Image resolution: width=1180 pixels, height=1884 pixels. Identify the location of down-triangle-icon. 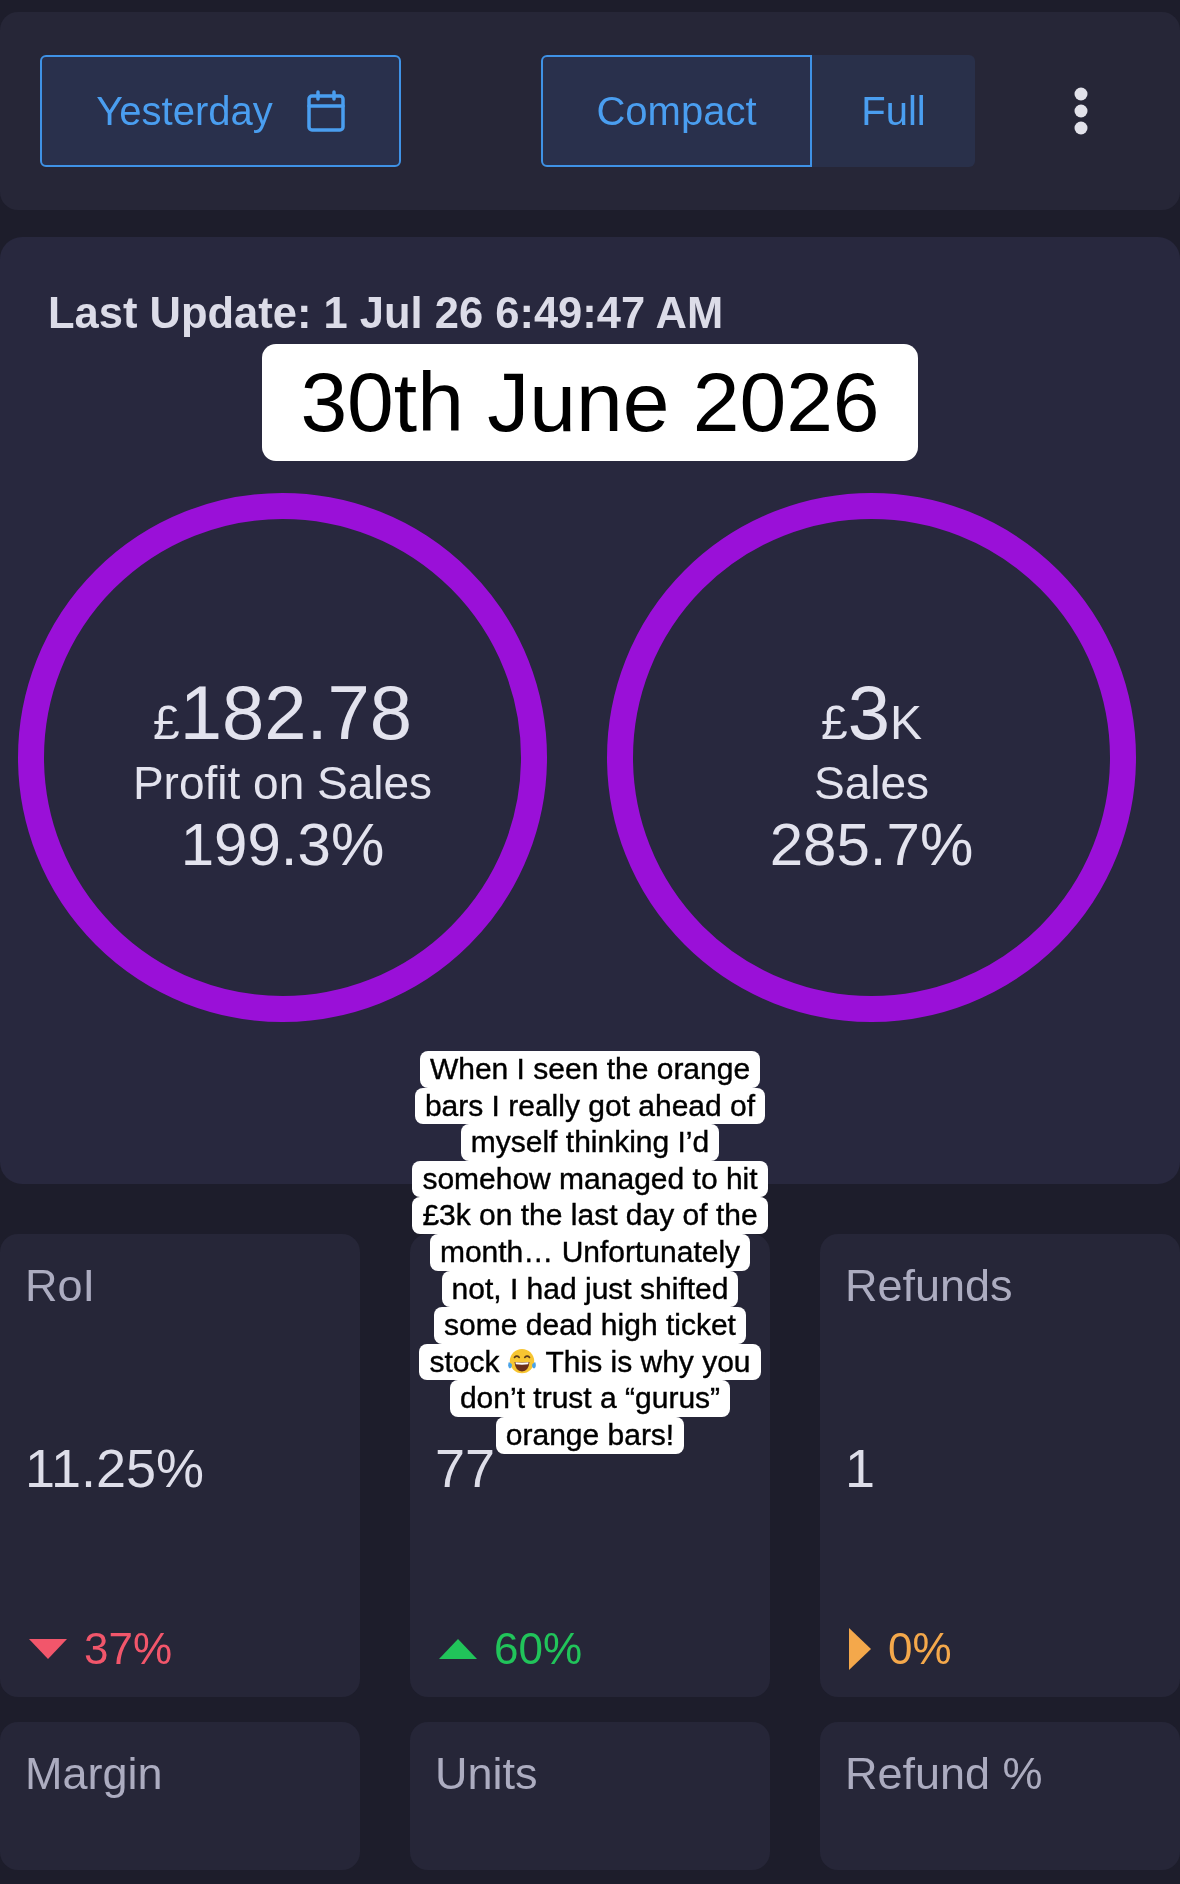
(48, 1649).